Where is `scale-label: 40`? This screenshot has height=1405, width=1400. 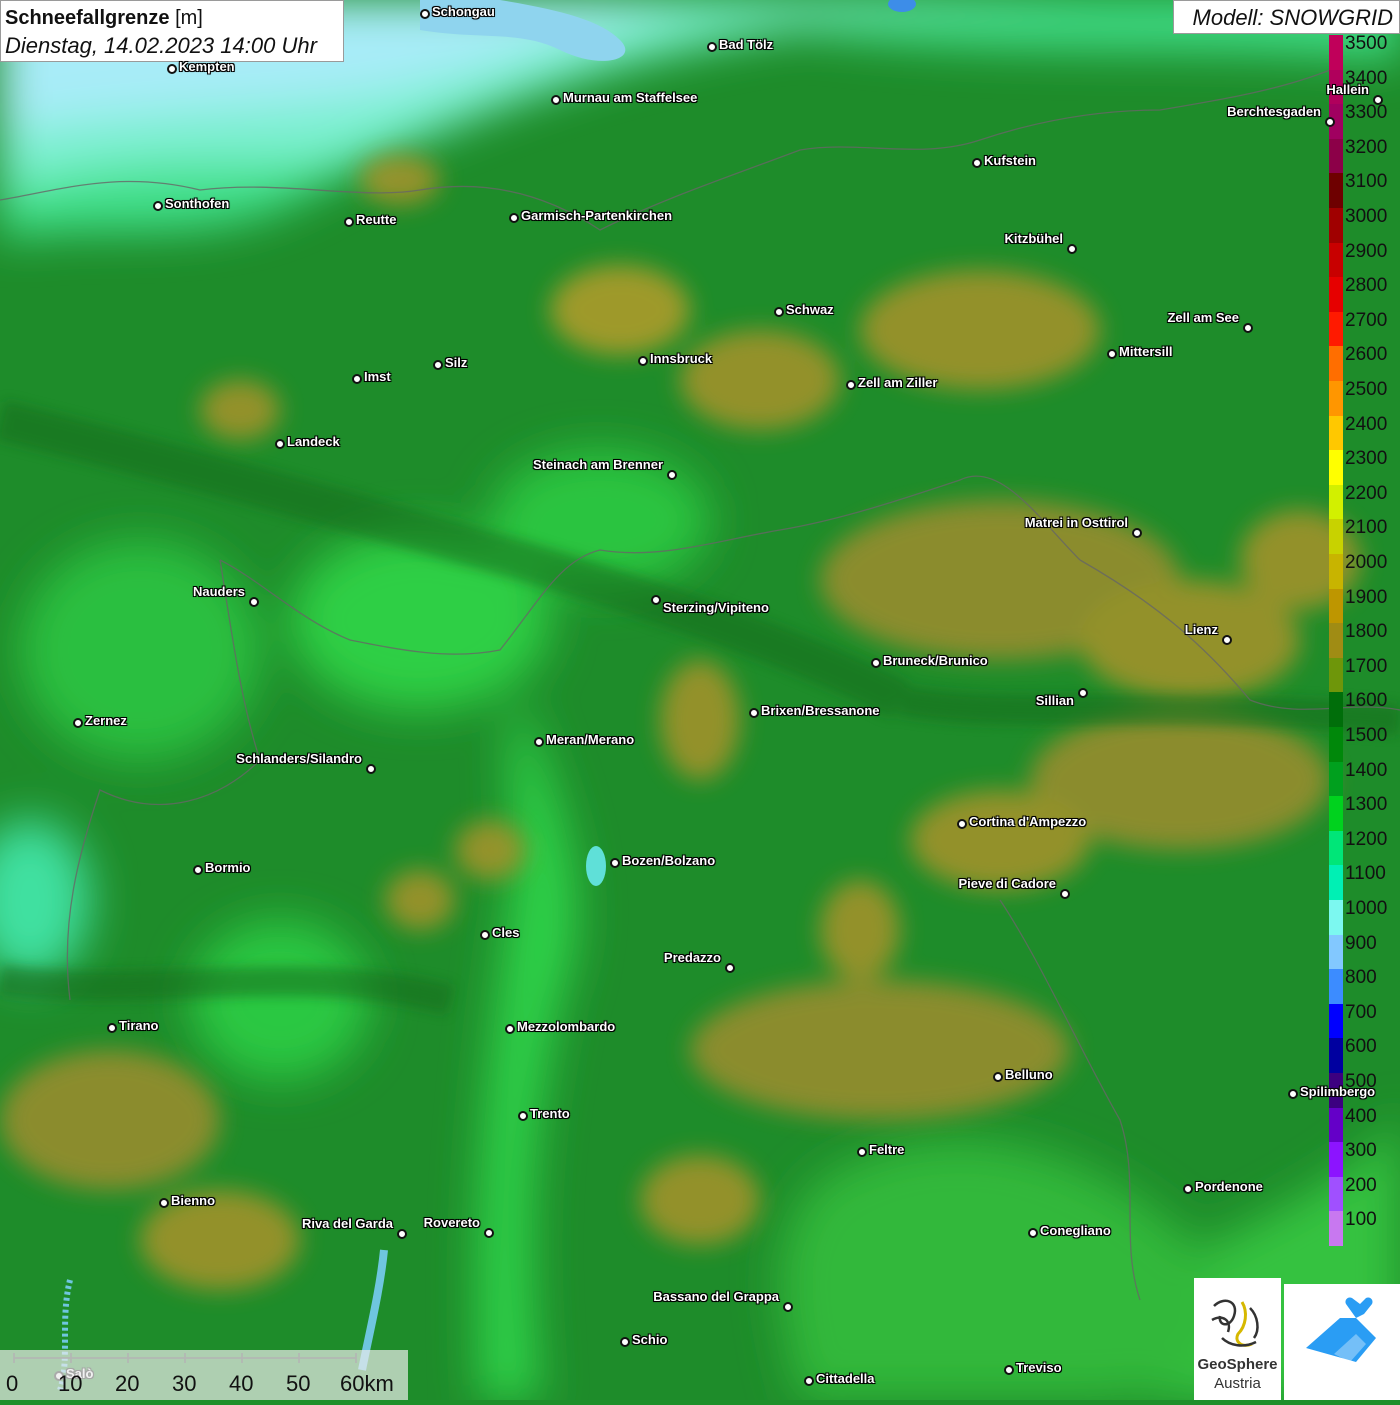 scale-label: 40 is located at coordinates (241, 1383).